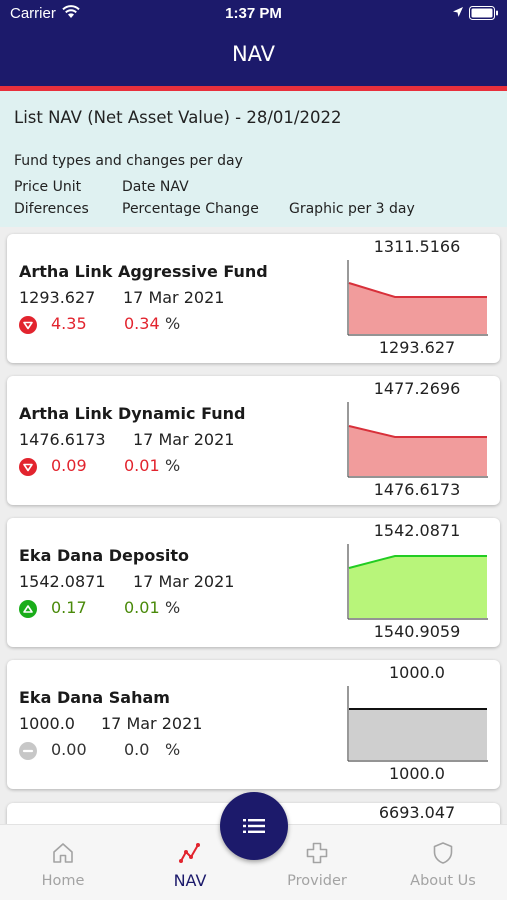 The height and width of the screenshot is (900, 507). What do you see at coordinates (417, 388) in the screenshot?
I see `chart-max-label: 1477.2696` at bounding box center [417, 388].